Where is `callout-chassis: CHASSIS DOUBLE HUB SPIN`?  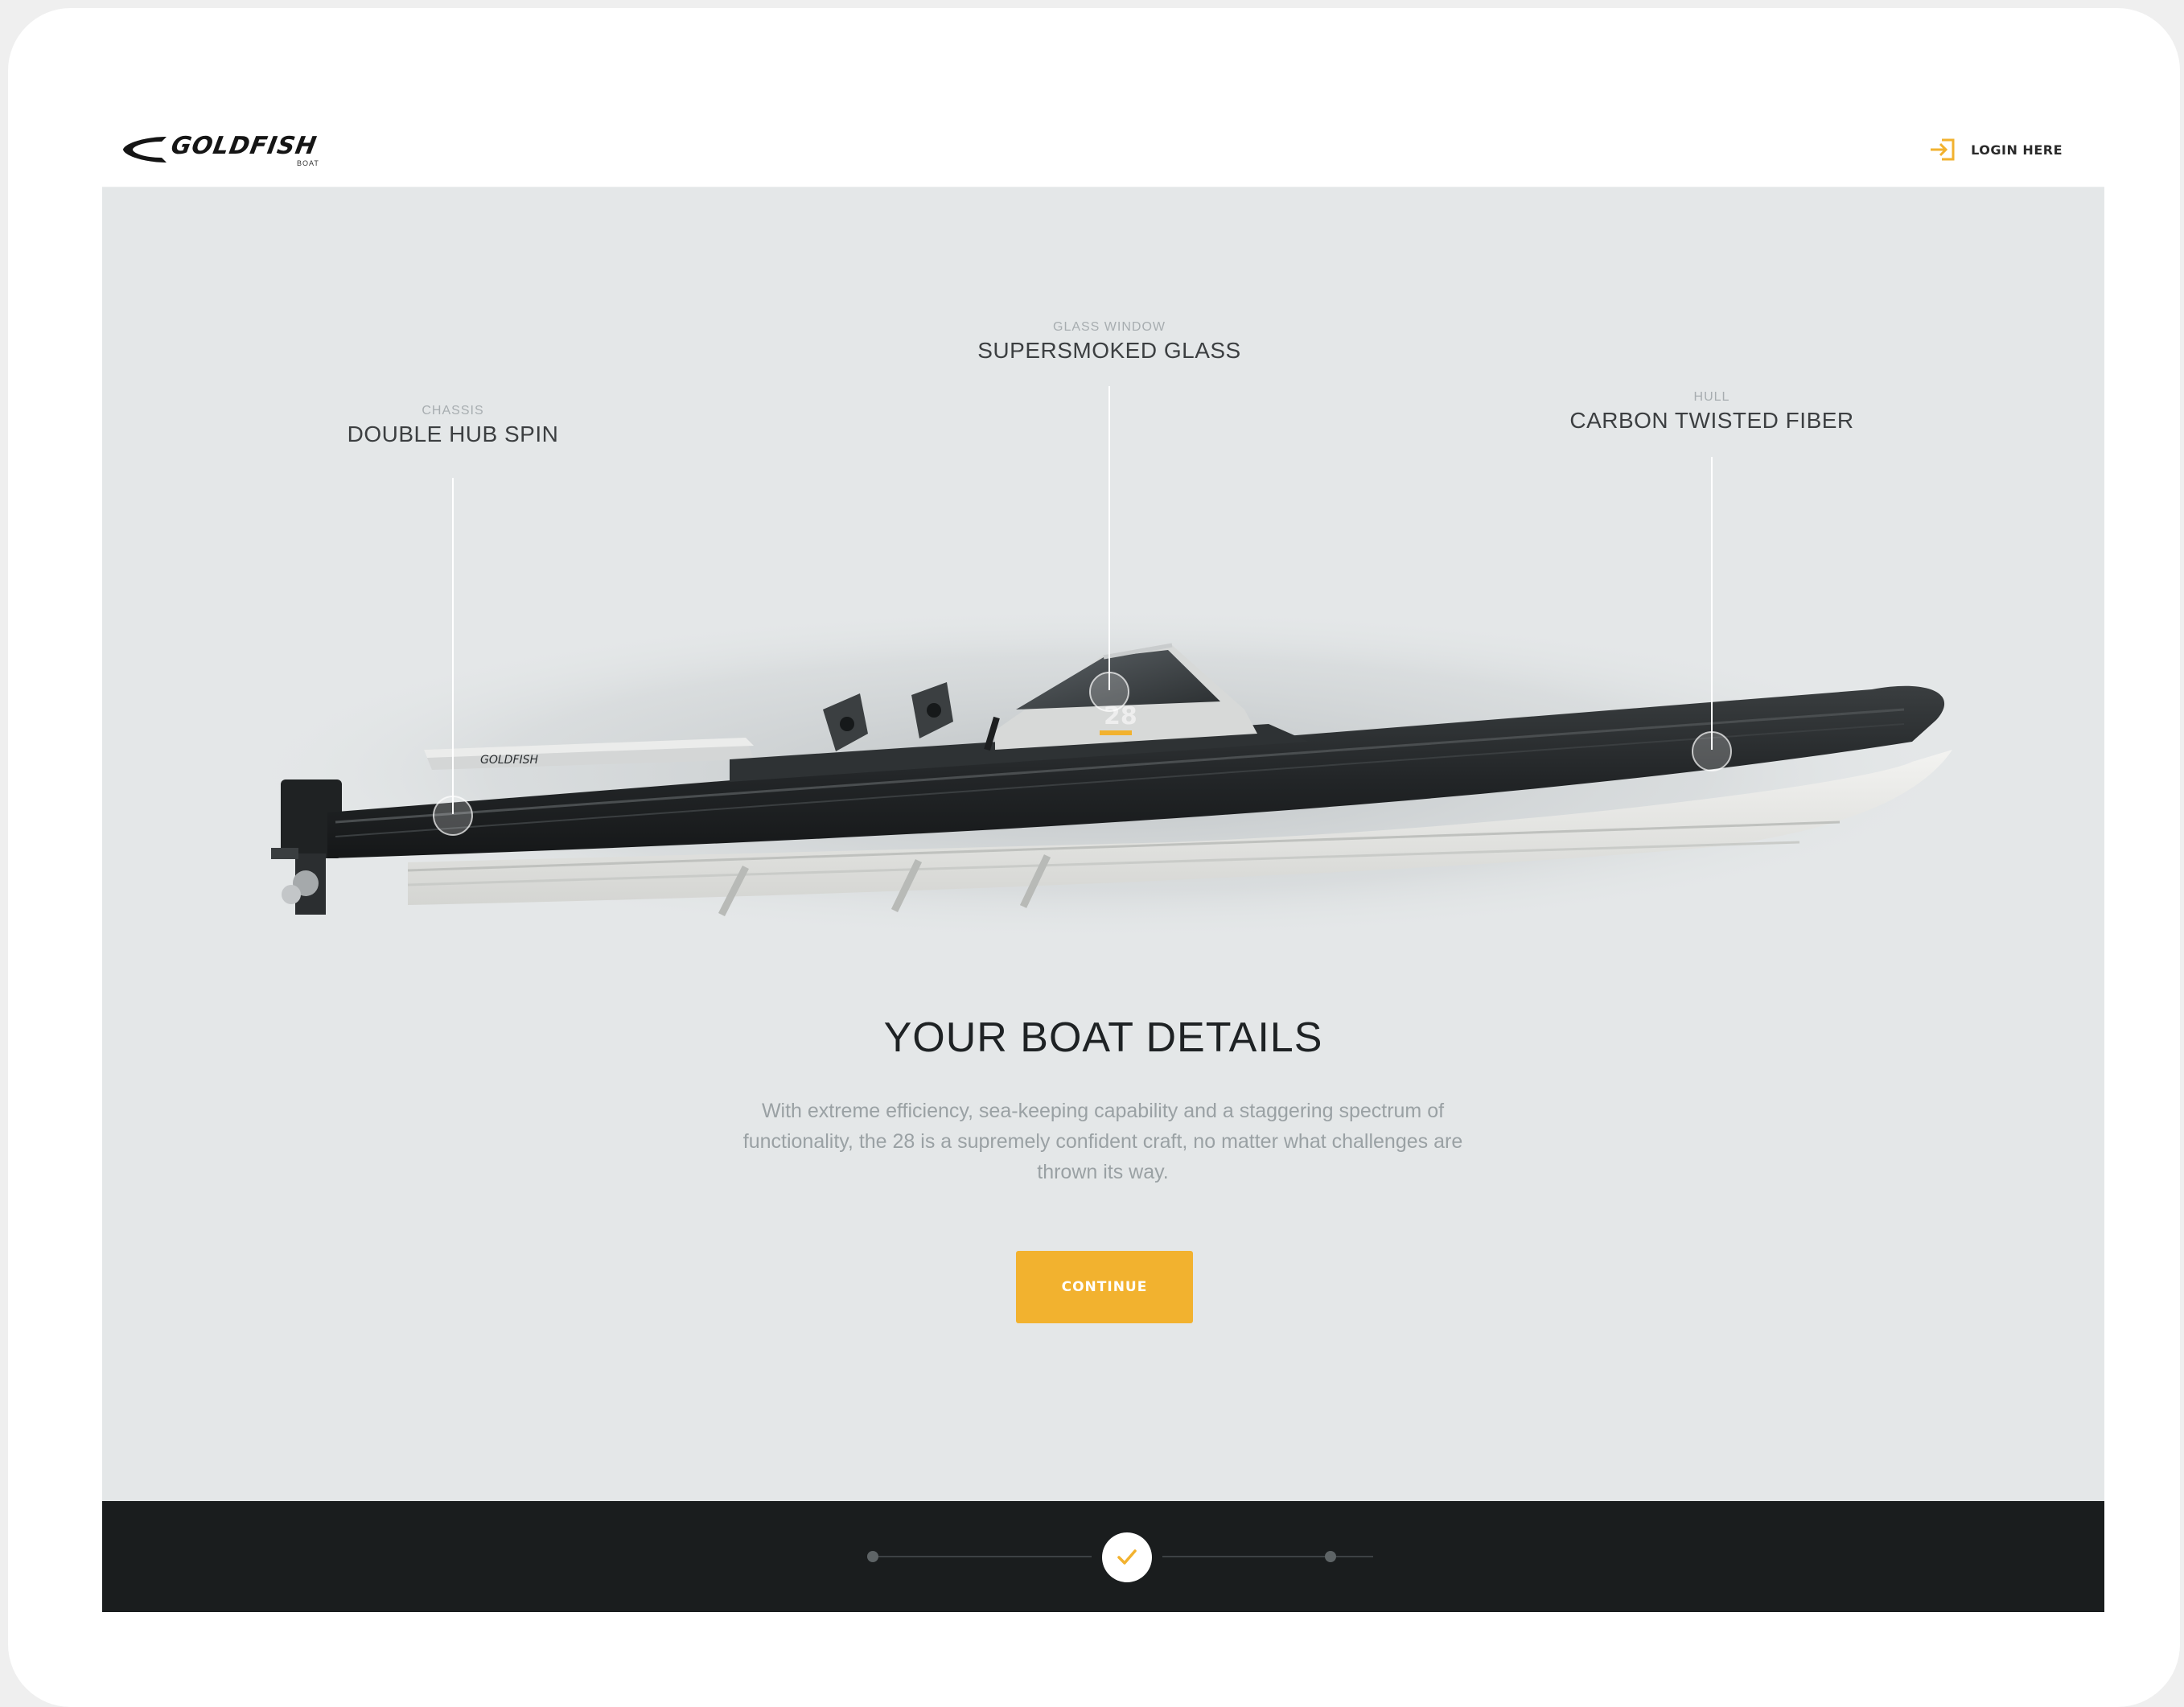
callout-chassis: CHASSIS DOUBLE HUB SPIN is located at coordinates (453, 425).